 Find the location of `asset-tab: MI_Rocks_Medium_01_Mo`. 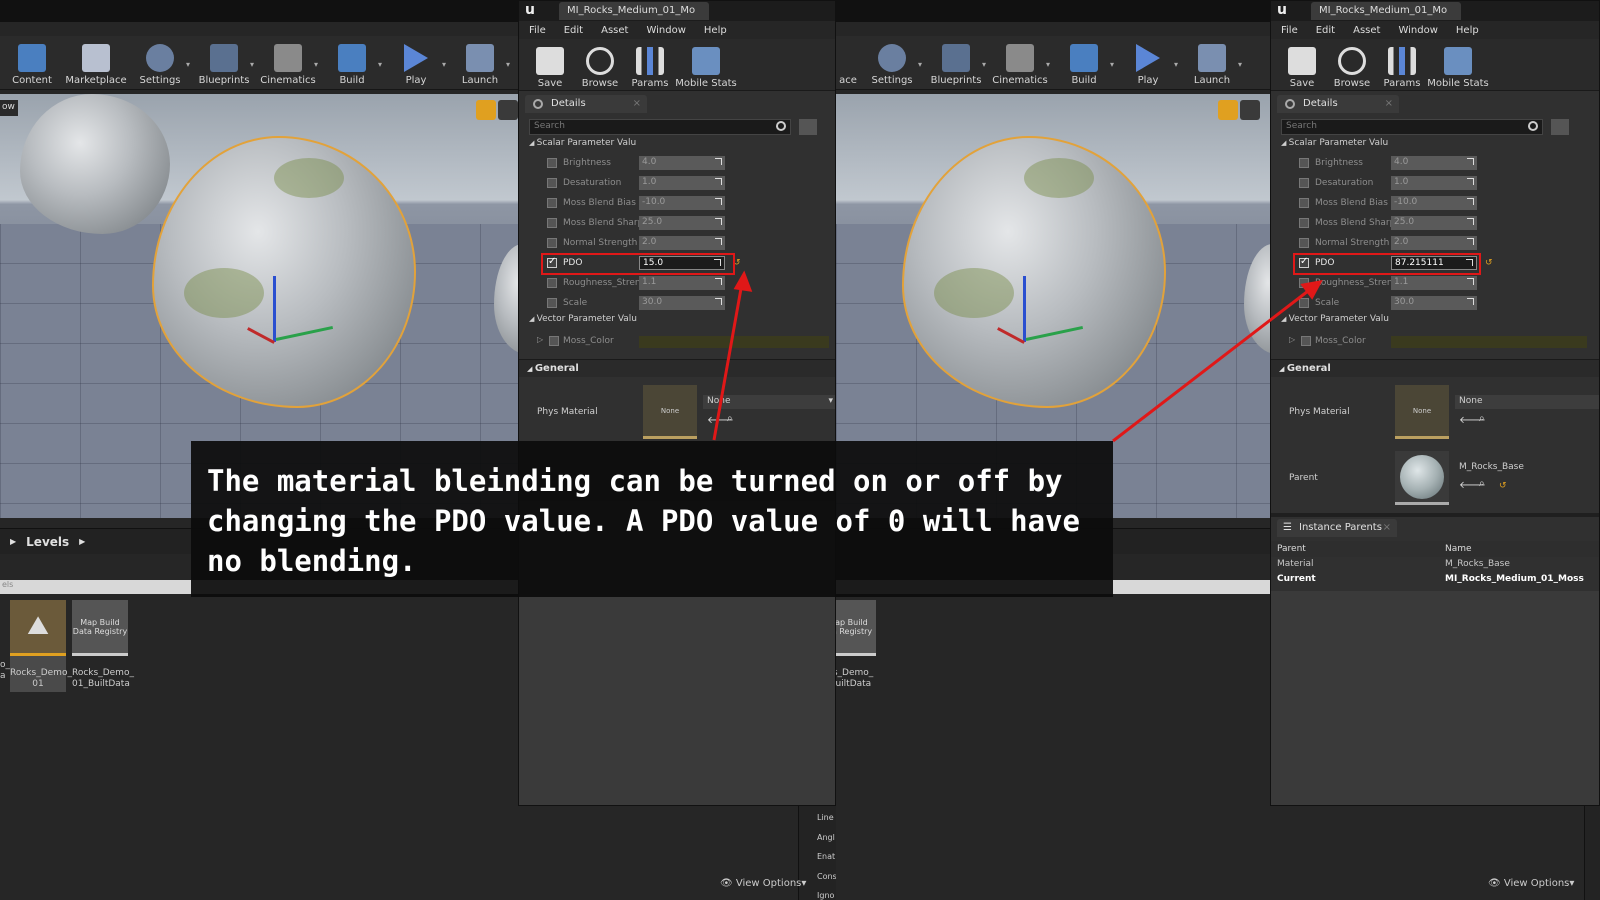

asset-tab: MI_Rocks_Medium_01_Mo is located at coordinates (634, 11).